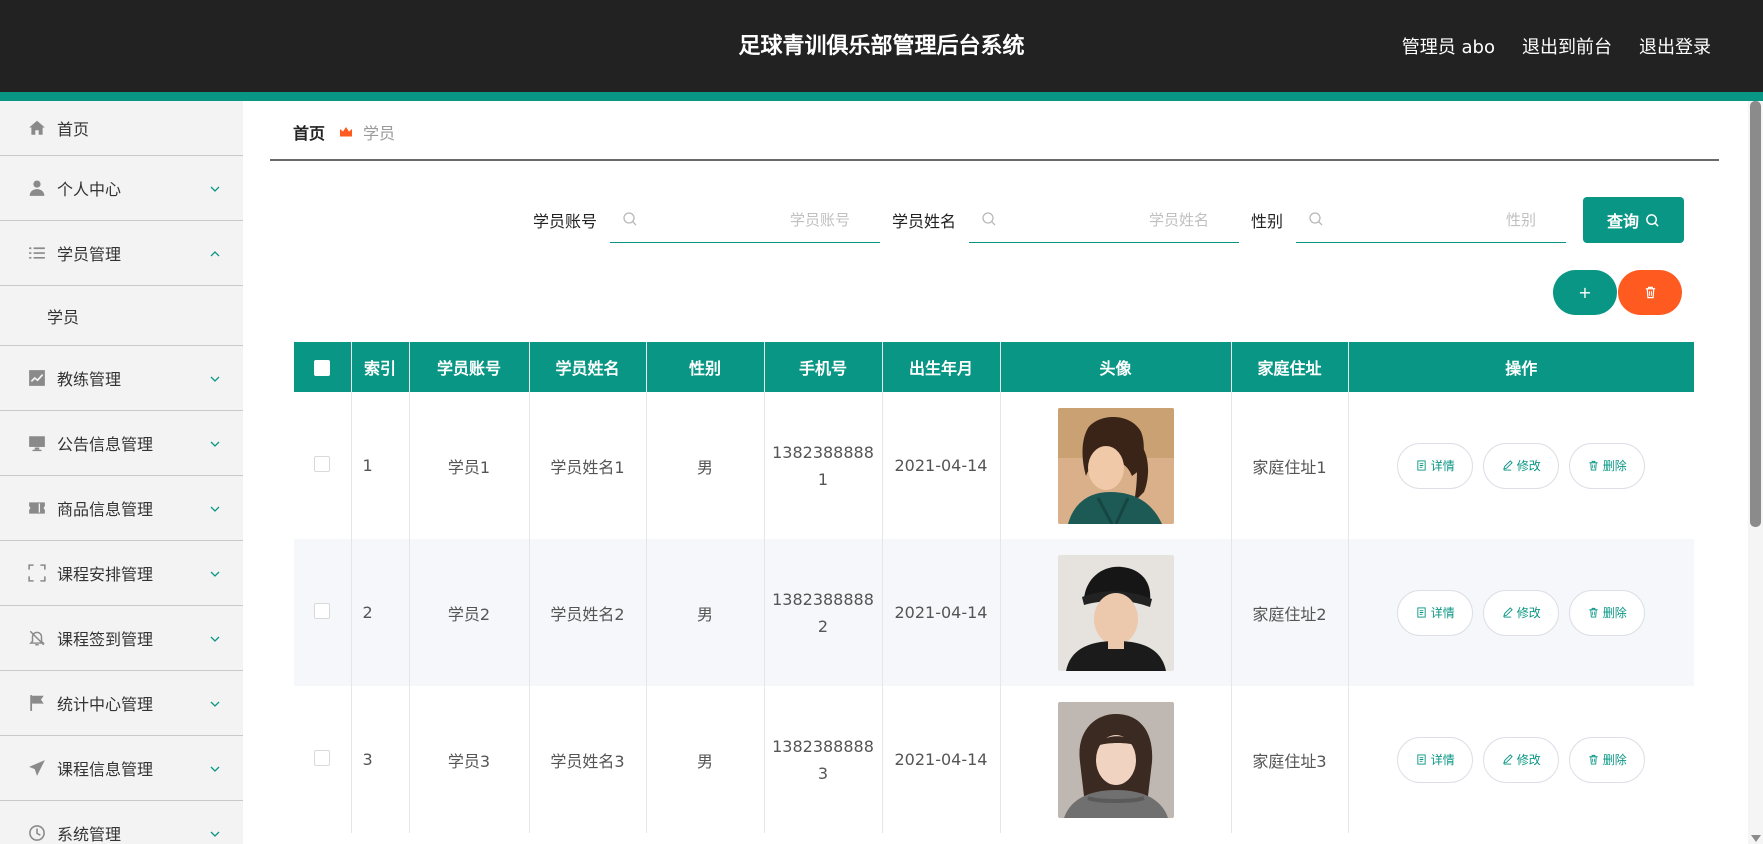 The height and width of the screenshot is (844, 1763). Describe the element at coordinates (823, 773) in the screenshot. I see `phone-line: 3` at that location.